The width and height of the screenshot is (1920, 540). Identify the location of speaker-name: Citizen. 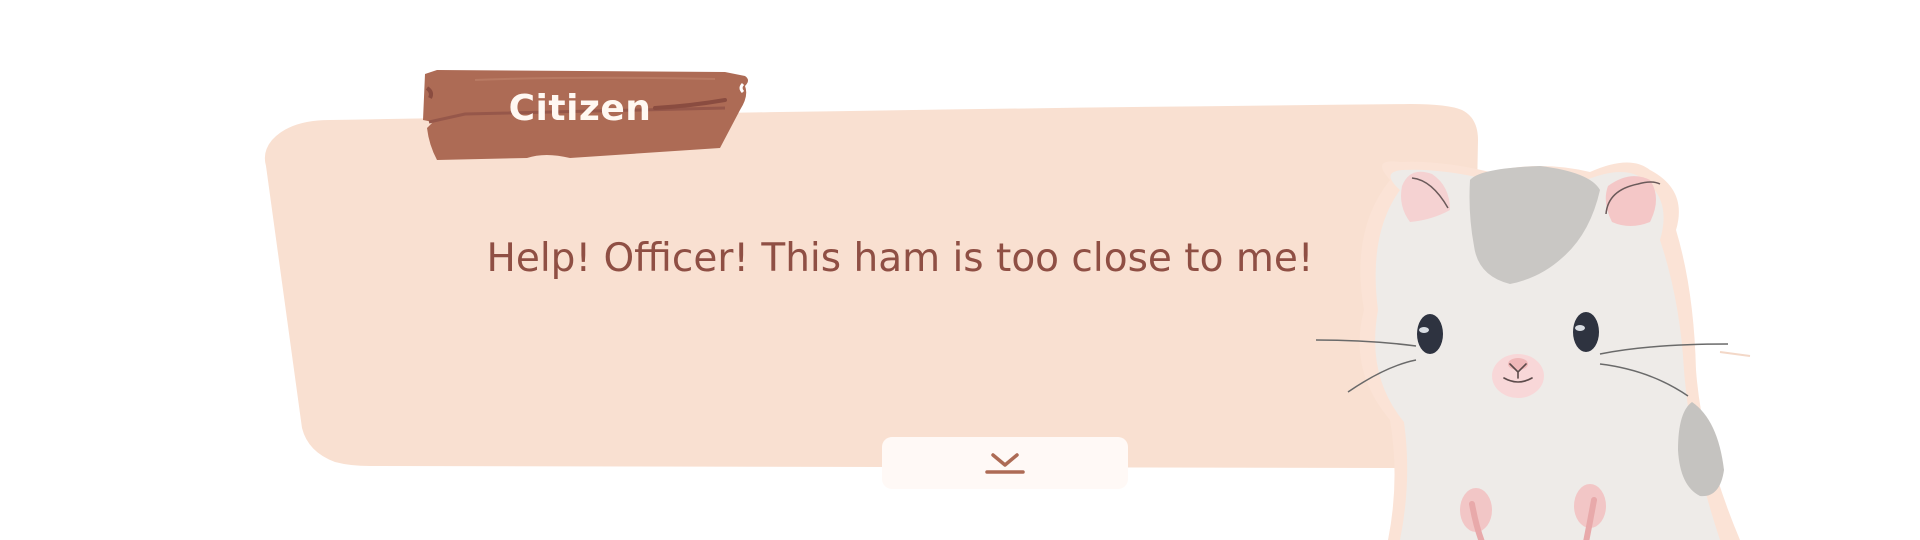
(580, 108).